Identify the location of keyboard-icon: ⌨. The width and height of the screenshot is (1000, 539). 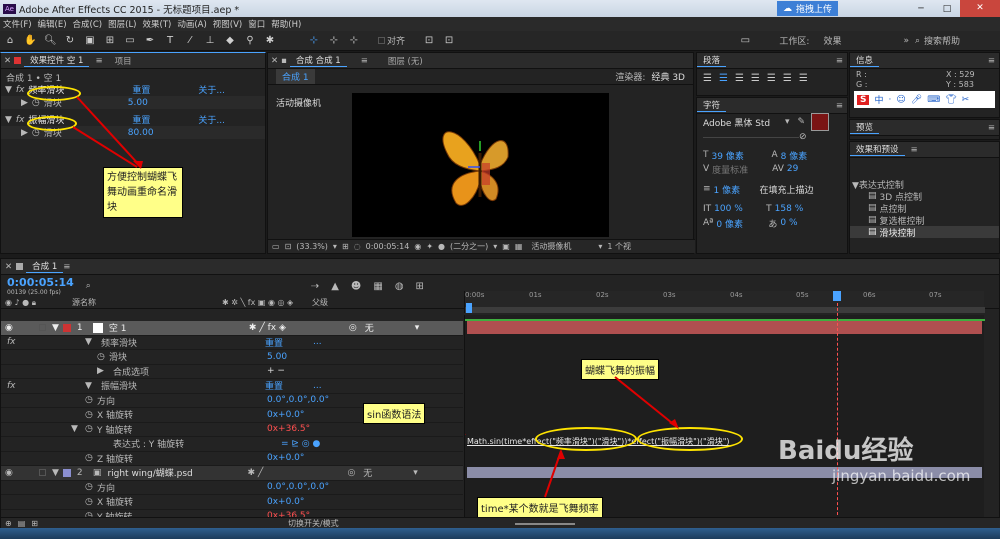
(933, 100).